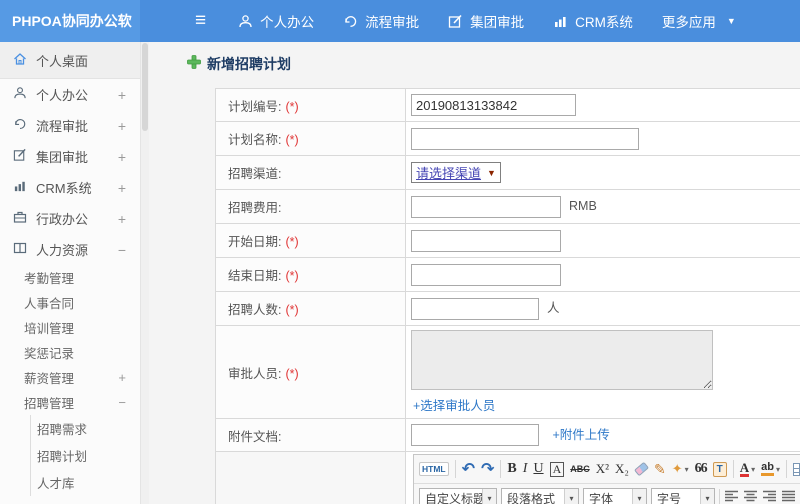 Image resolution: width=800 pixels, height=504 pixels. Describe the element at coordinates (20, 249) in the screenshot. I see `book-icon` at that location.